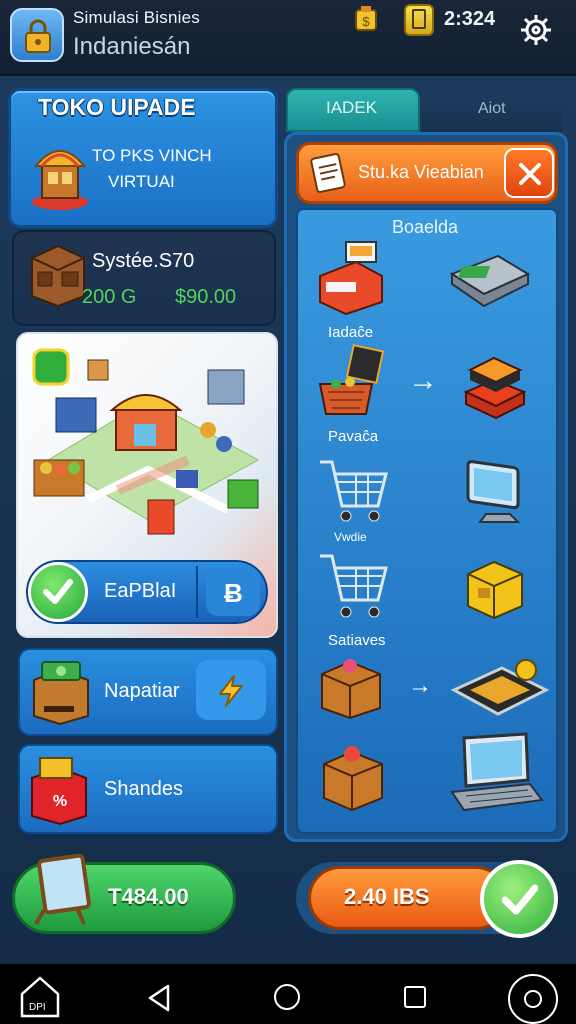 This screenshot has height=1024, width=576. I want to click on grocery-basket-icon, so click(351, 379).